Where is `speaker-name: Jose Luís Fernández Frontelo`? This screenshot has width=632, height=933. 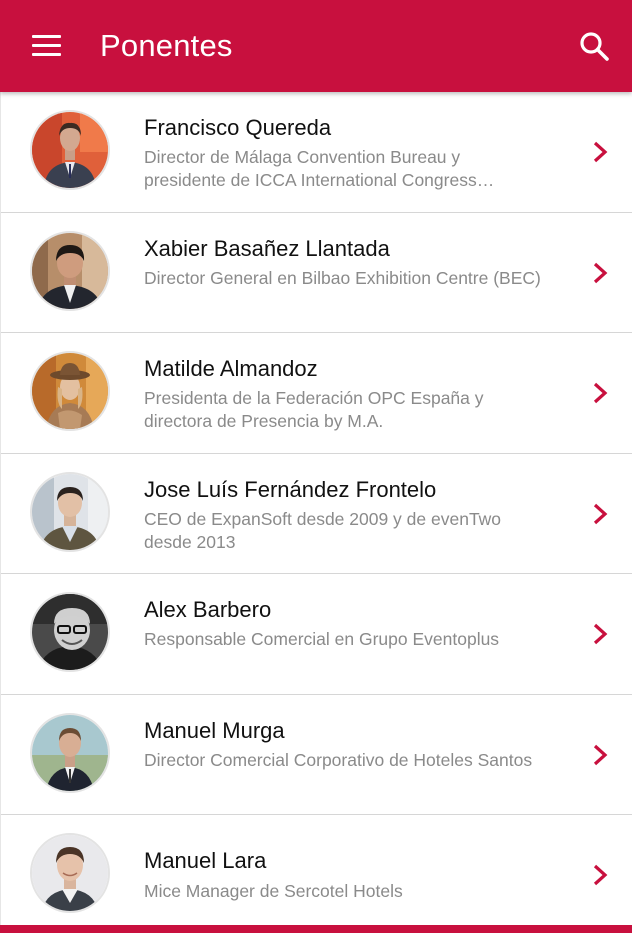
speaker-name: Jose Luís Fernández Frontelo is located at coordinates (290, 489).